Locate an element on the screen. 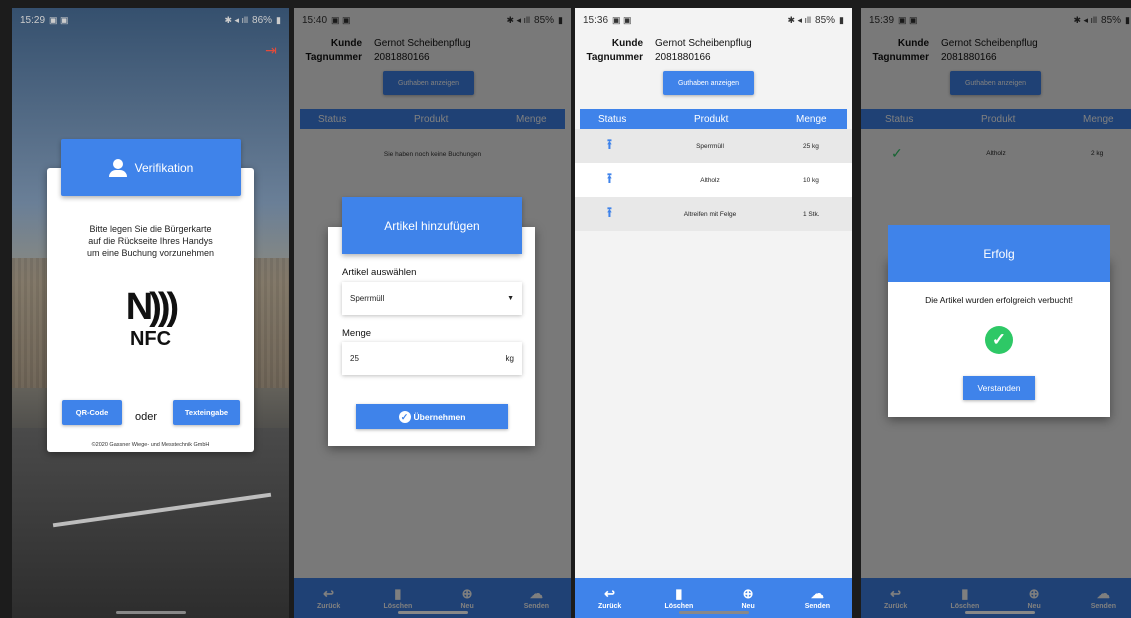 The image size is (1131, 618). row-quantity: 1 Stk. is located at coordinates (811, 214).